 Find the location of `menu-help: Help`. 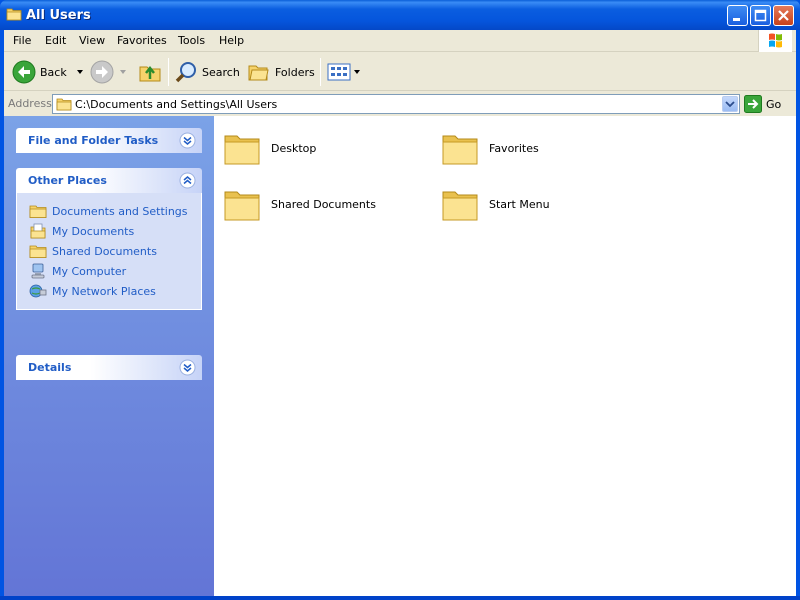

menu-help: Help is located at coordinates (231, 40).